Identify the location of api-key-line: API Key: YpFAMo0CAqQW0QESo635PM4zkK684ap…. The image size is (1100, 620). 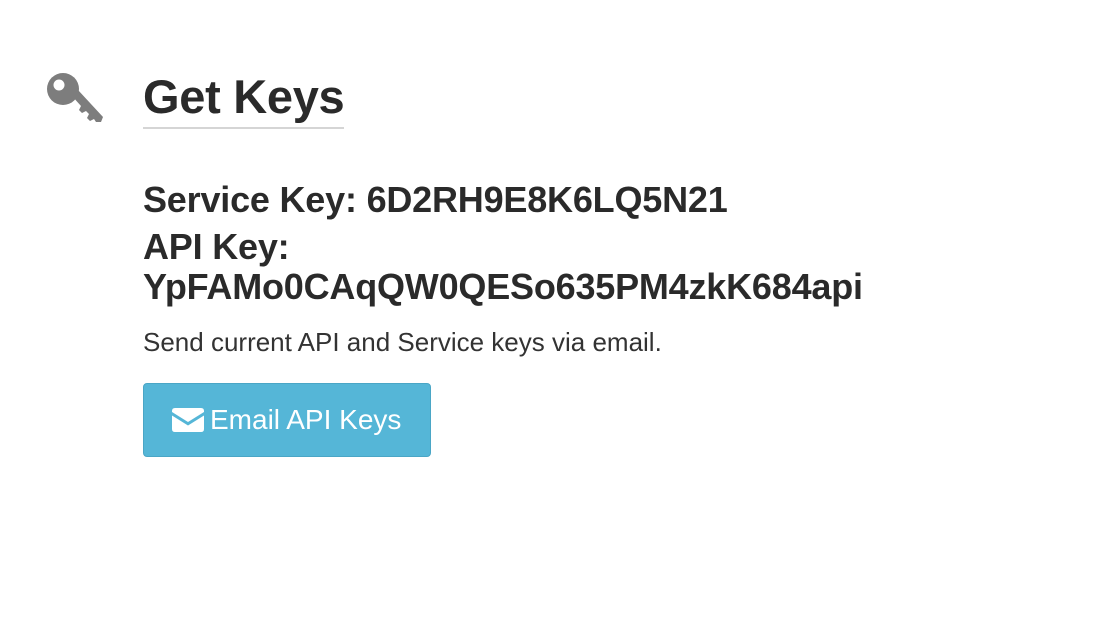
(583, 267).